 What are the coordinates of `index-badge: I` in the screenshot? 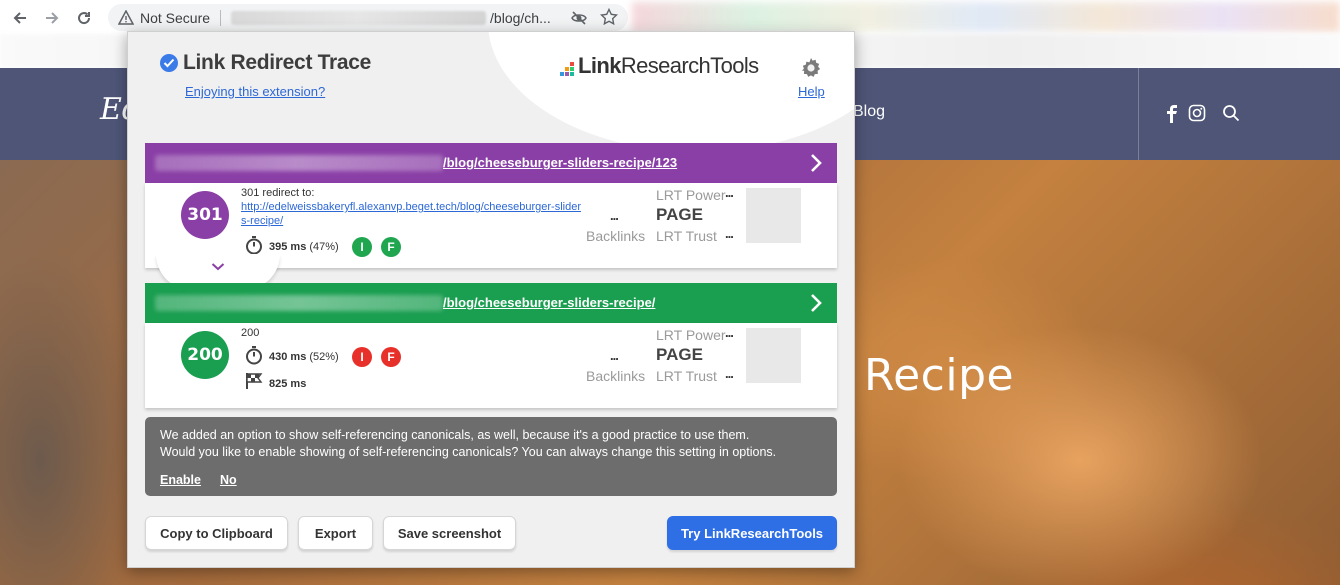 It's located at (362, 247).